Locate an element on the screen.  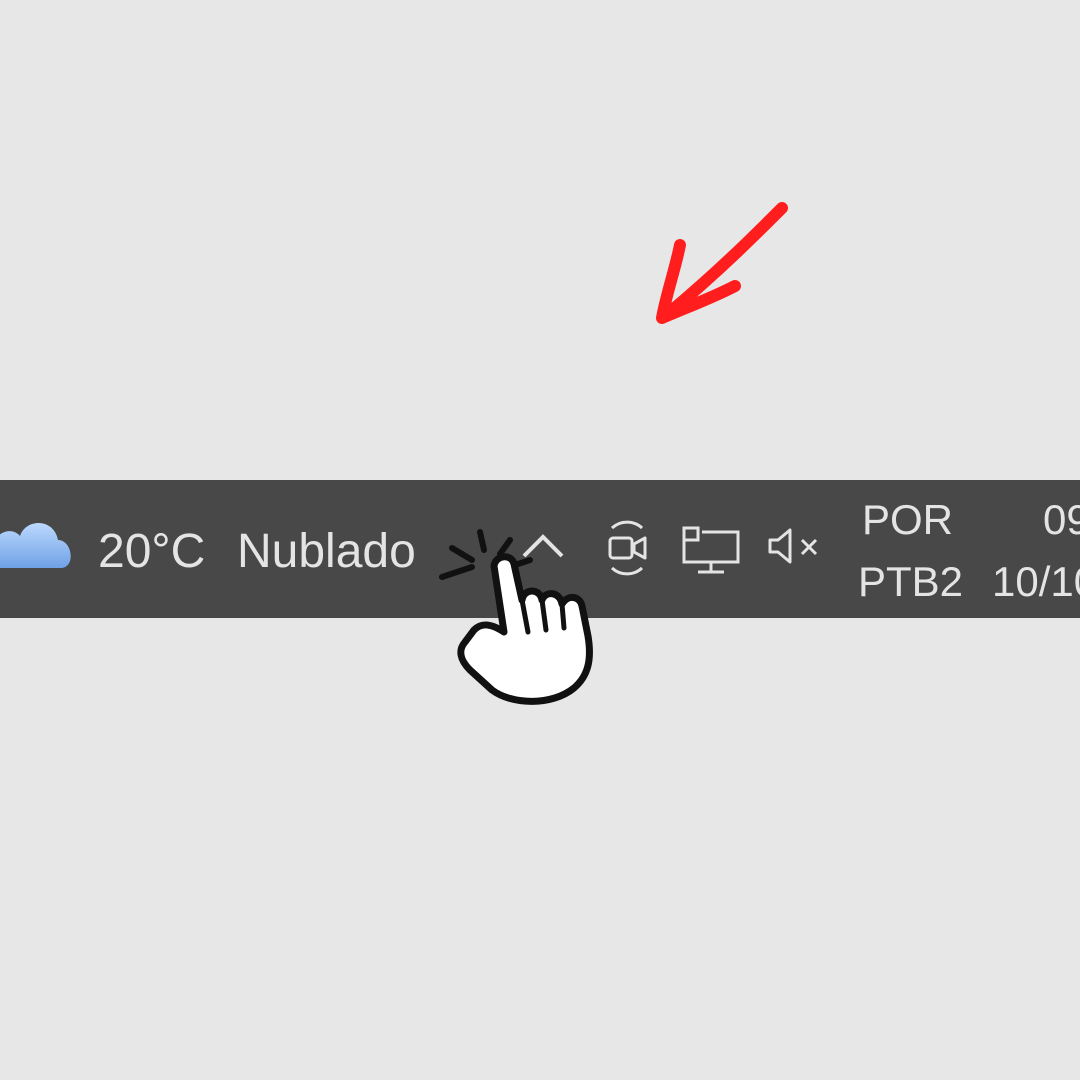
hand-pointer-click-icon is located at coordinates (516, 617).